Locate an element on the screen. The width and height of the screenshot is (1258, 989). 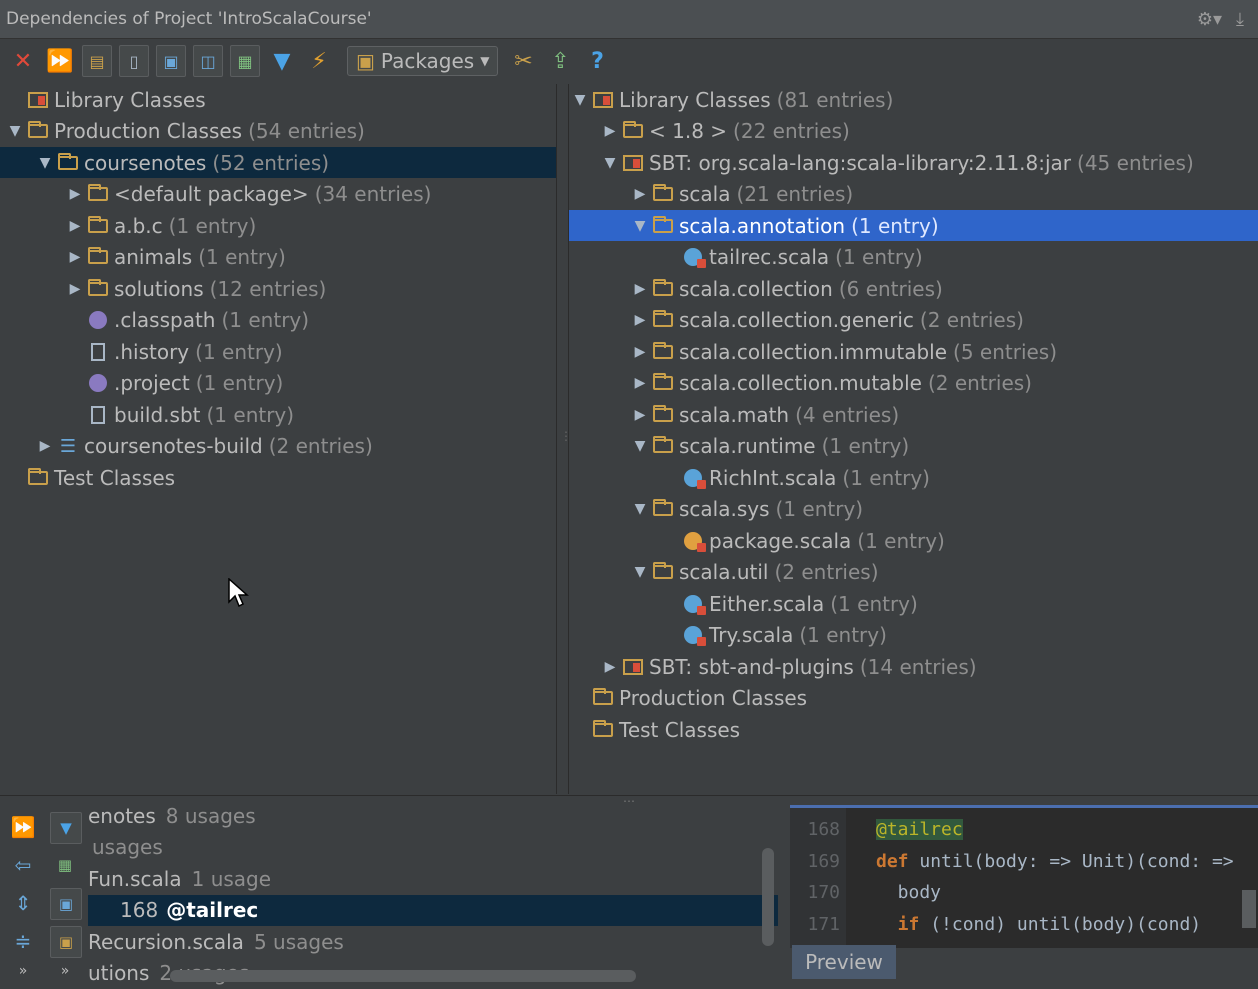
filter-usages-icon: ▼ is located at coordinates (66, 828).